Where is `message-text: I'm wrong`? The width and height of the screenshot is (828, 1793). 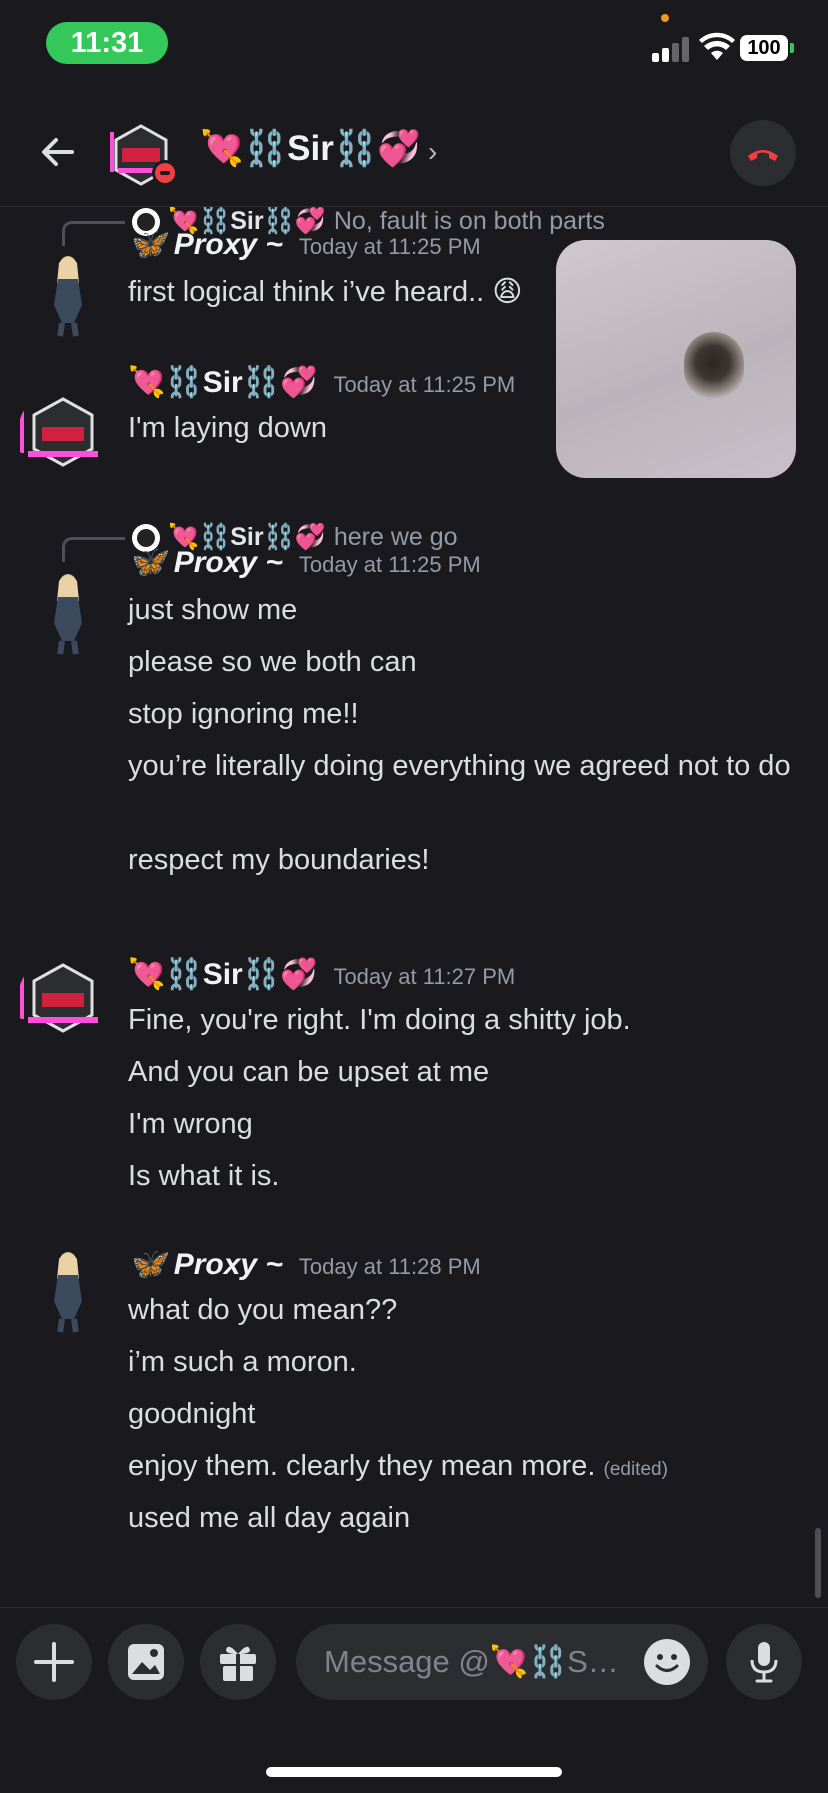
message-text: I'm wrong is located at coordinates (463, 1124).